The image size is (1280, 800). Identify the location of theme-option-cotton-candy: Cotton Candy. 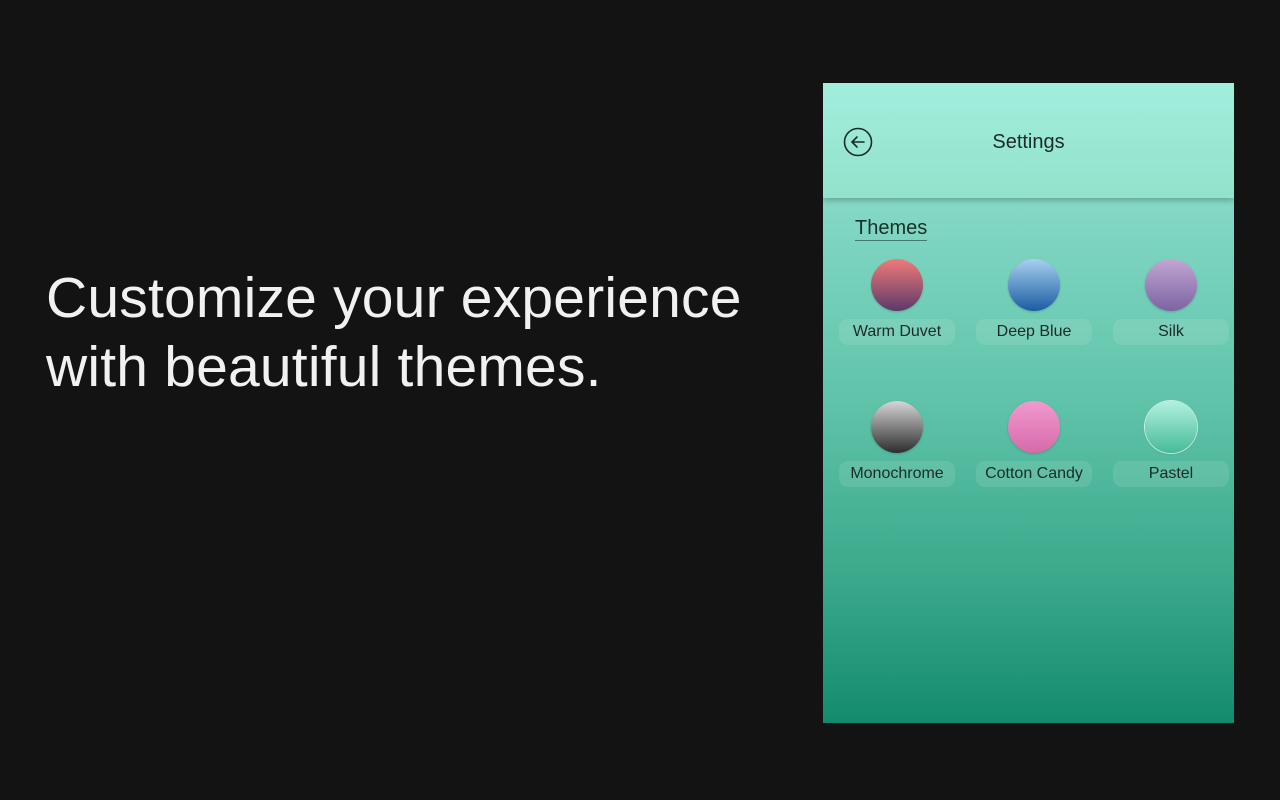
(1034, 449).